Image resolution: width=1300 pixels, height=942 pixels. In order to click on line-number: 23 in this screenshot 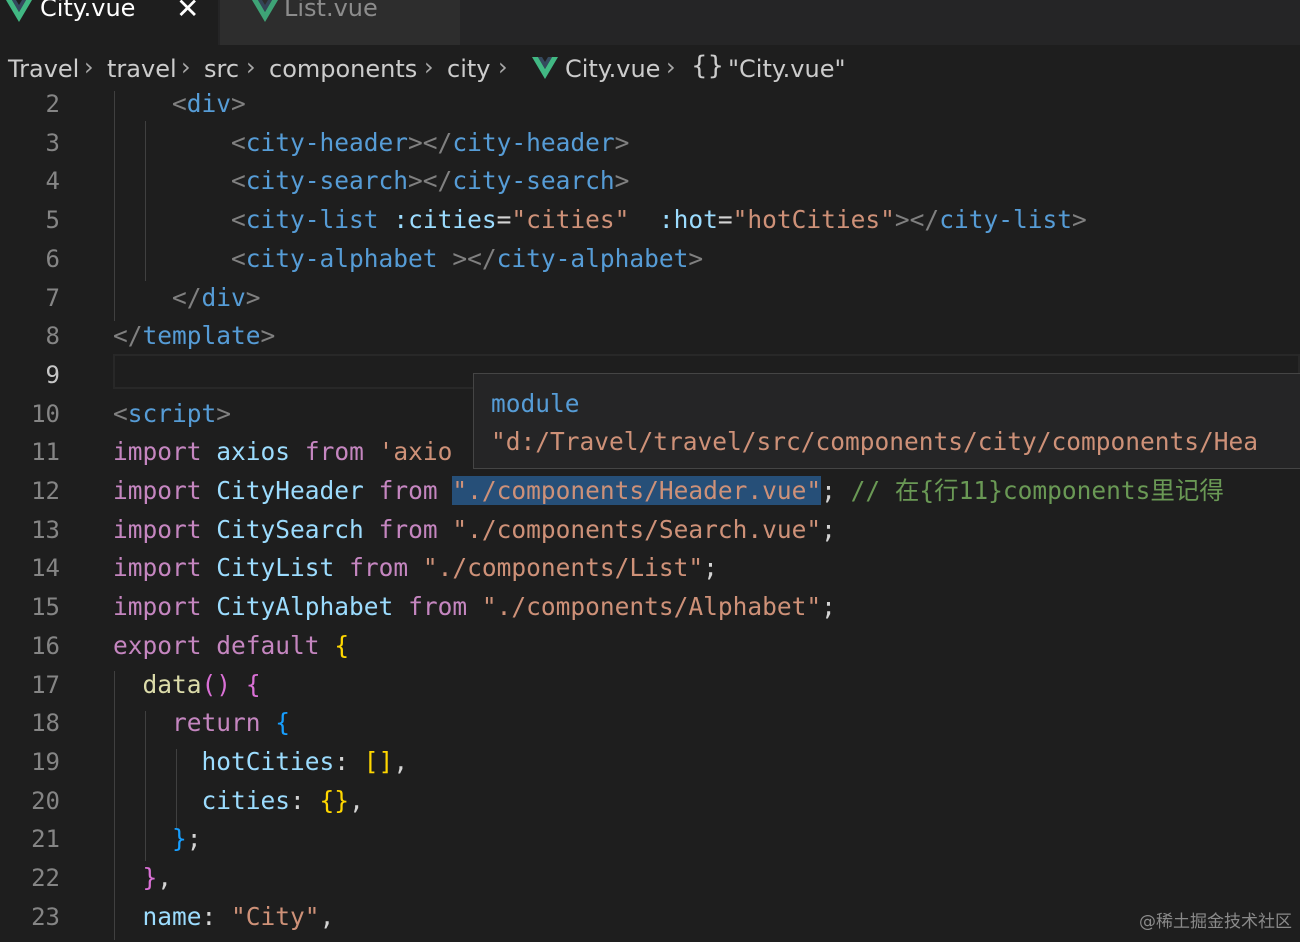, I will do `click(45, 916)`.